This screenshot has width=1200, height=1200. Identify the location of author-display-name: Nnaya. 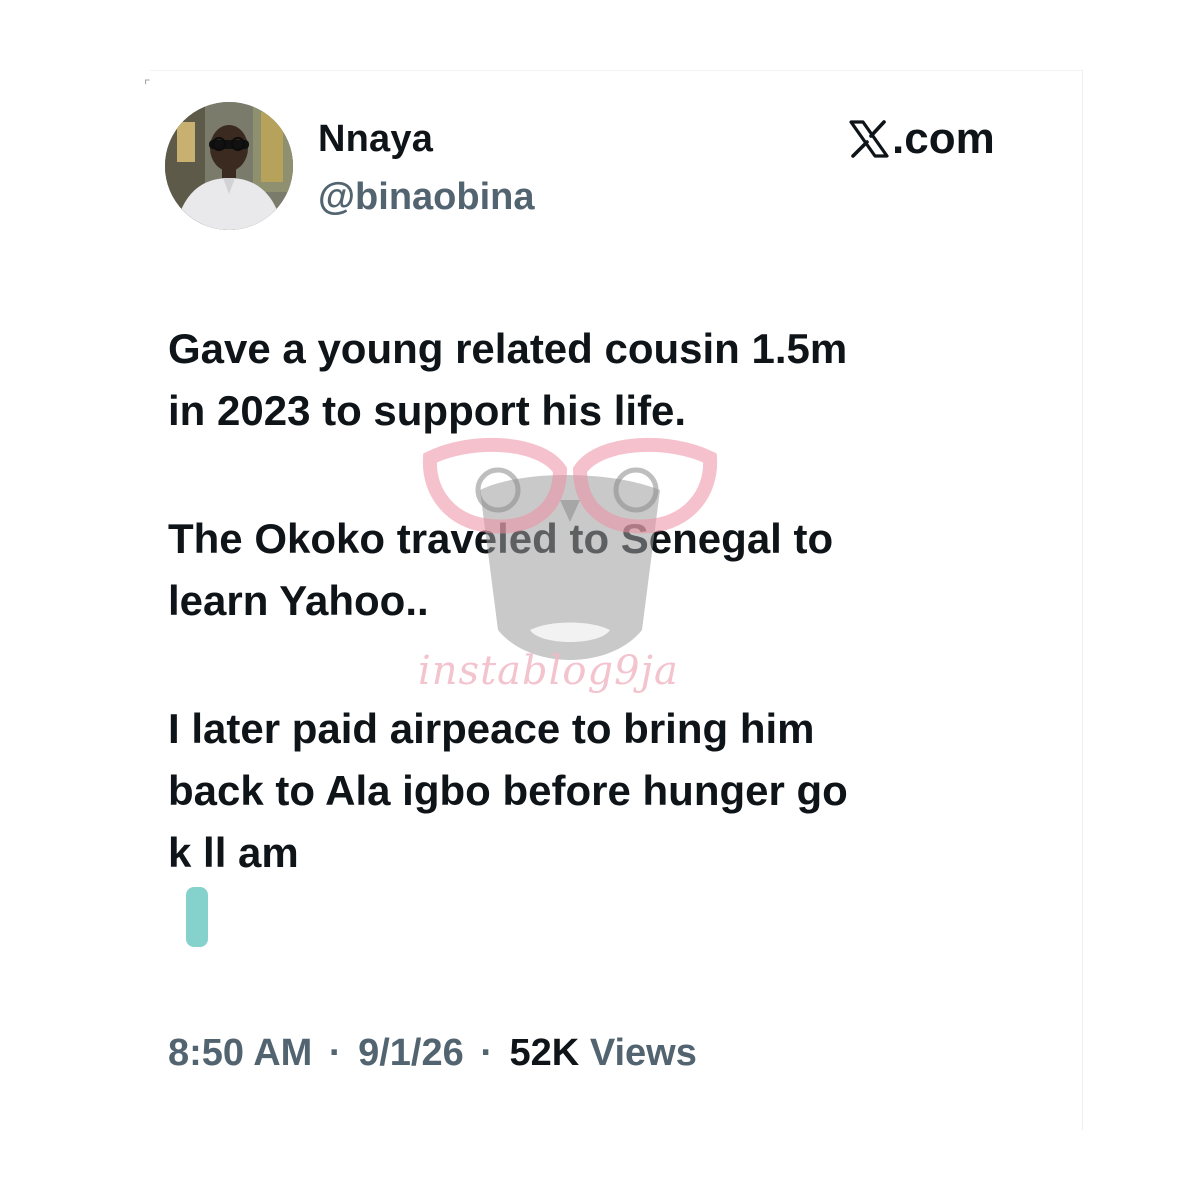
(375, 139).